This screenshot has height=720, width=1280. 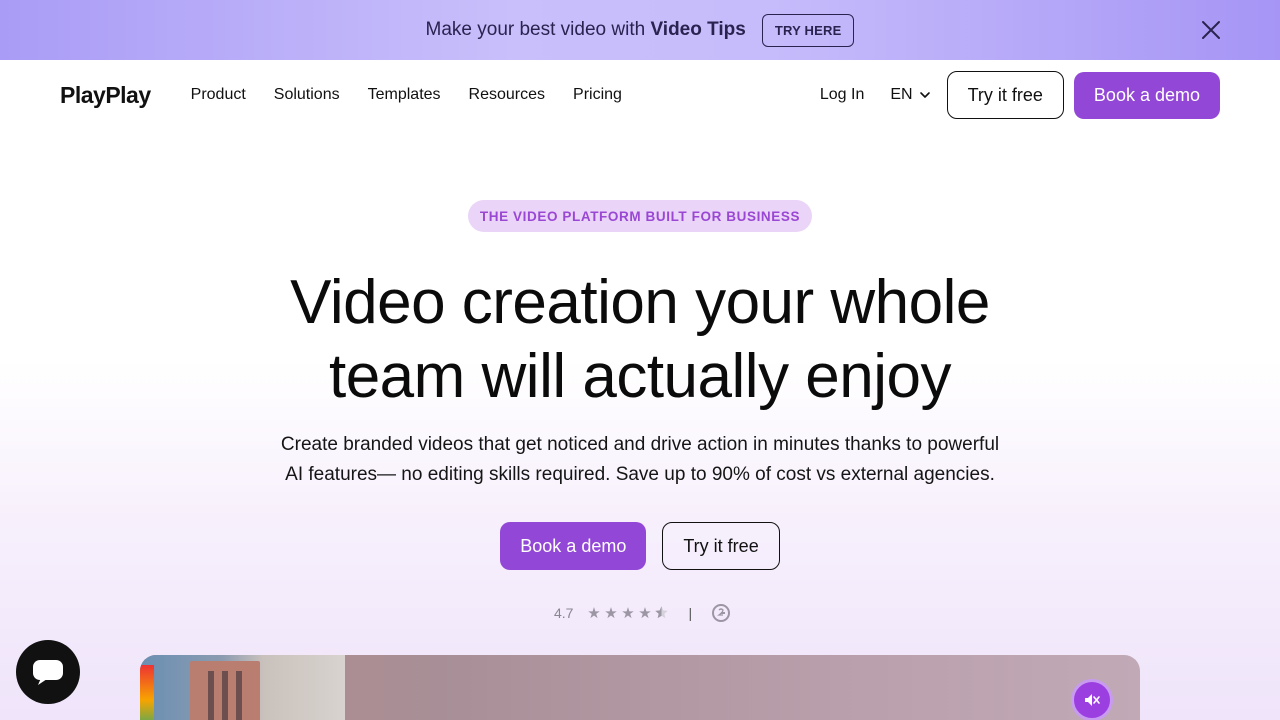 I want to click on login-link: Log In, so click(x=842, y=95).